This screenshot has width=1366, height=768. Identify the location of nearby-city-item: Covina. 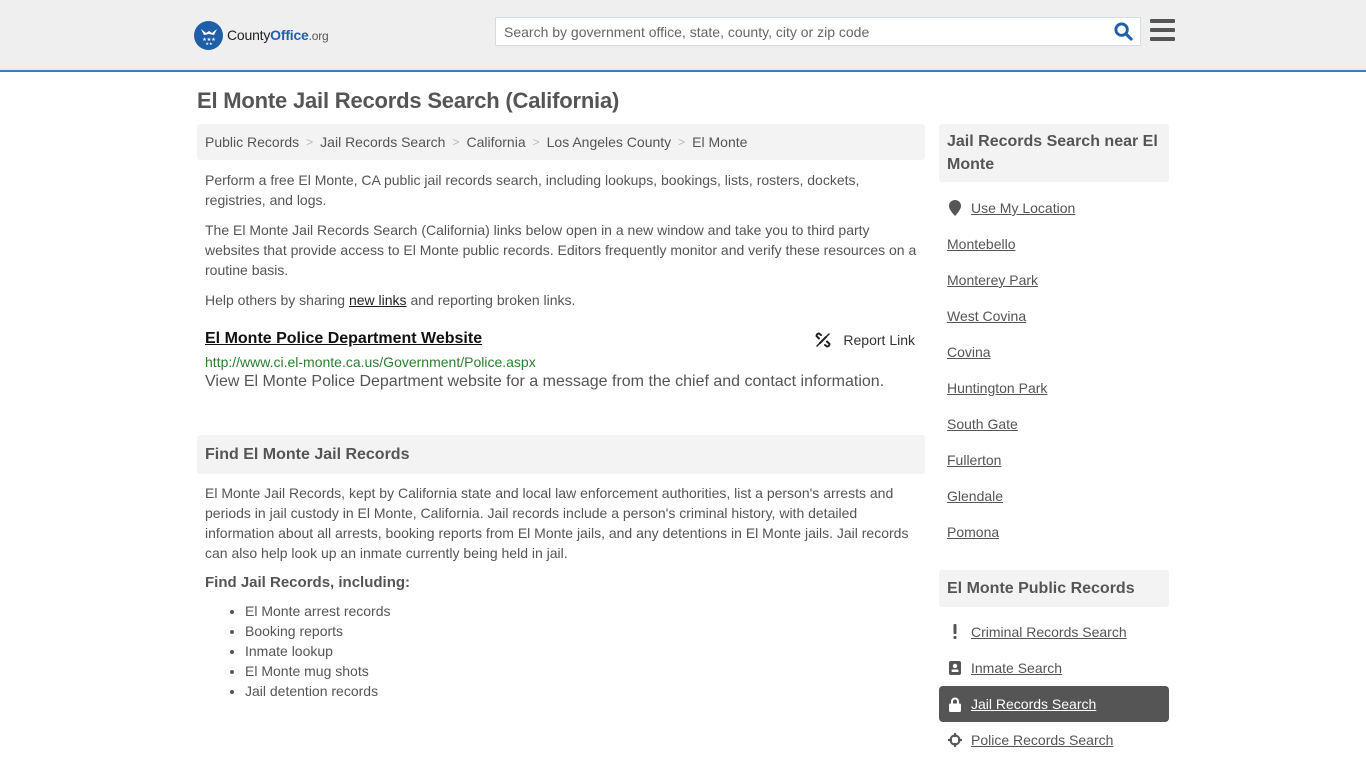
(1054, 352).